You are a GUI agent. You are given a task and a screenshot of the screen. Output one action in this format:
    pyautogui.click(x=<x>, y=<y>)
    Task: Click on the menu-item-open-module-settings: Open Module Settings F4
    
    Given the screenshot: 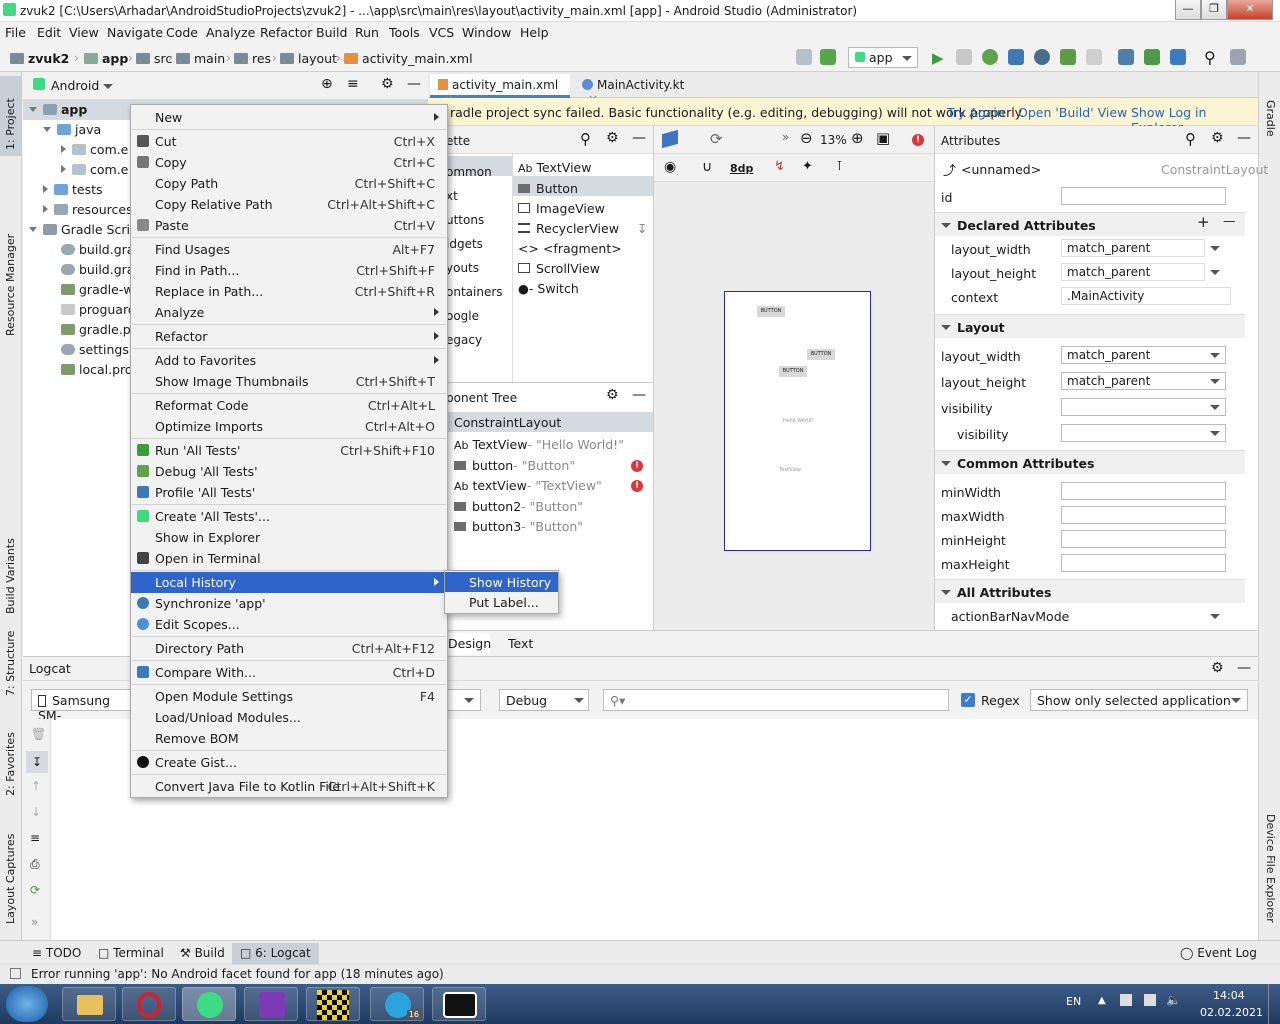 What is the action you would take?
    pyautogui.click(x=289, y=696)
    